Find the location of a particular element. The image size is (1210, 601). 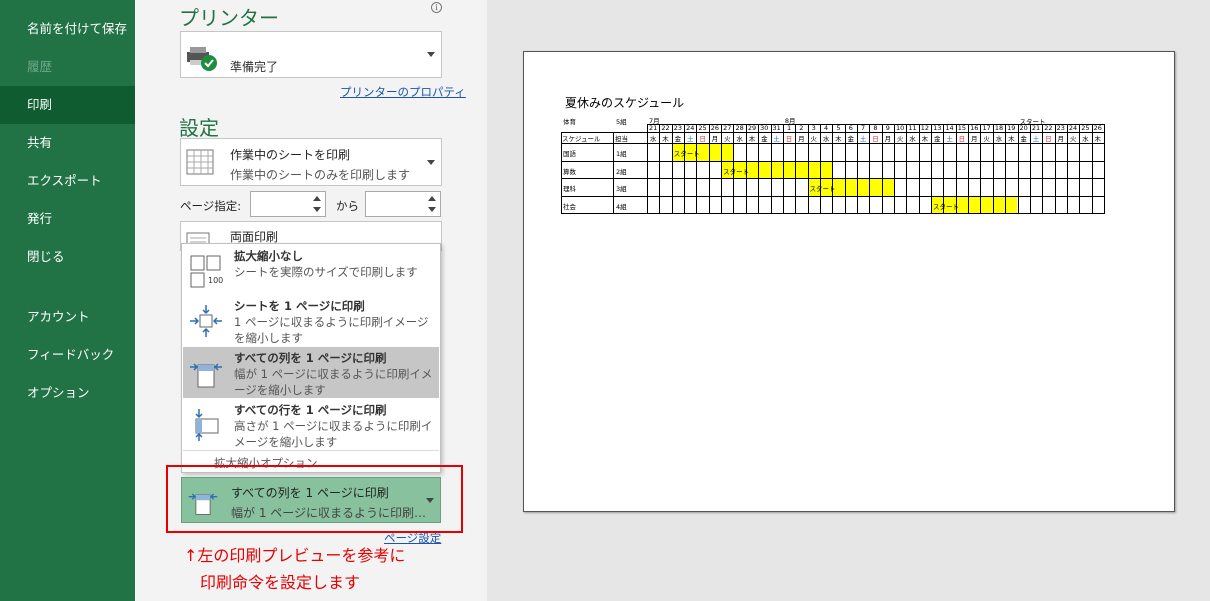

day-number: 6 is located at coordinates (850, 128).